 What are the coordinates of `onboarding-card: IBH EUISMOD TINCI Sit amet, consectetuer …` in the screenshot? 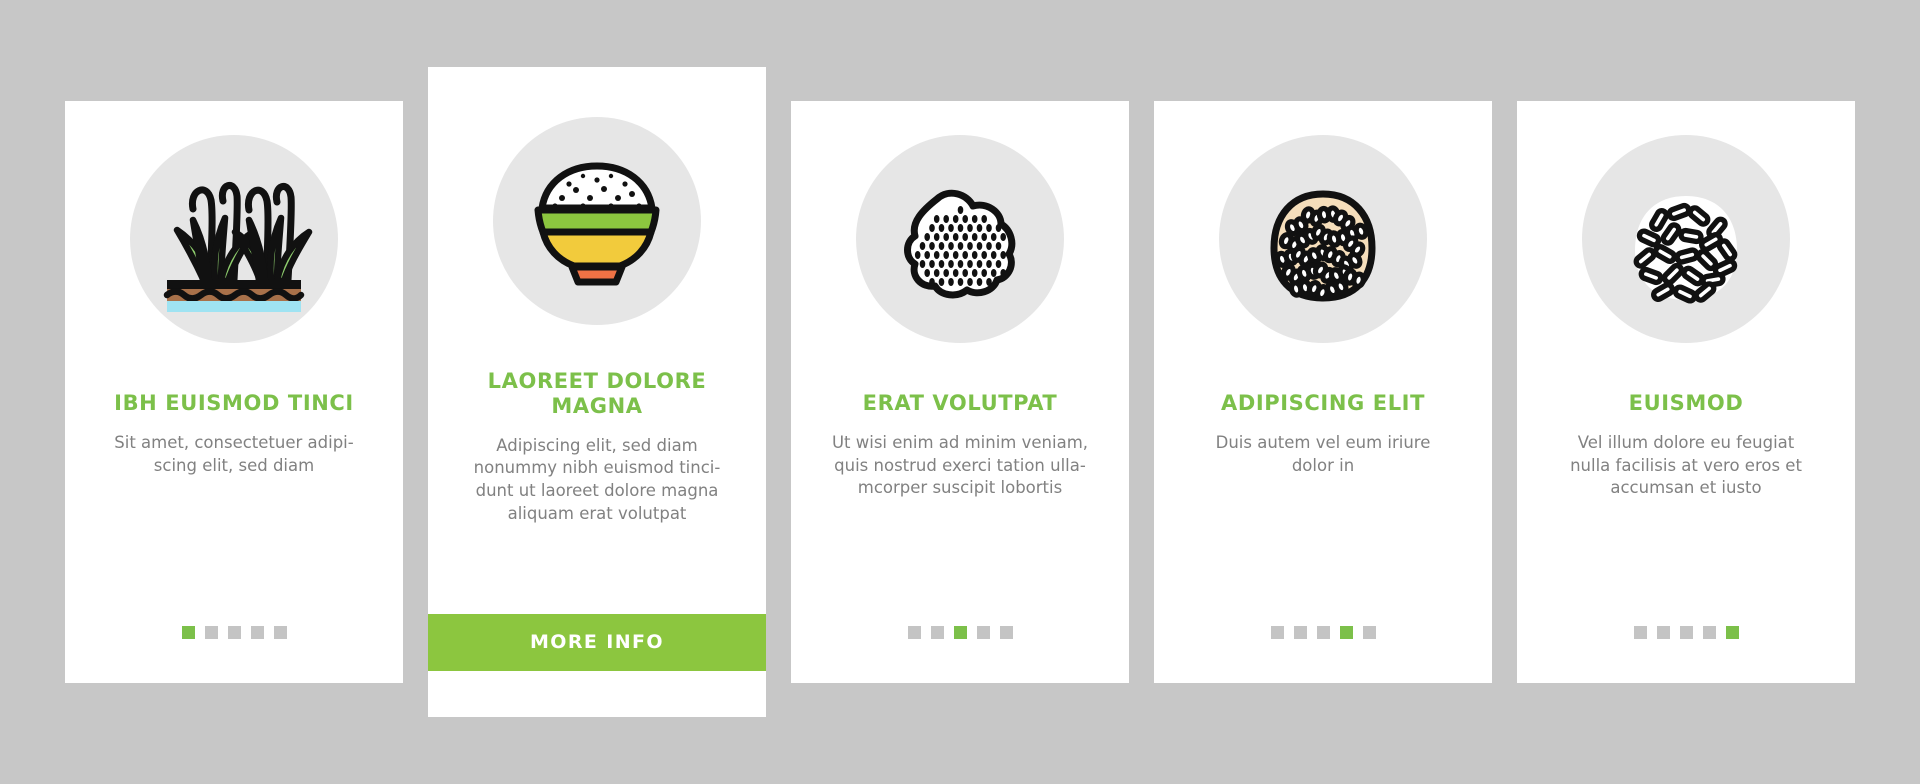 It's located at (234, 392).